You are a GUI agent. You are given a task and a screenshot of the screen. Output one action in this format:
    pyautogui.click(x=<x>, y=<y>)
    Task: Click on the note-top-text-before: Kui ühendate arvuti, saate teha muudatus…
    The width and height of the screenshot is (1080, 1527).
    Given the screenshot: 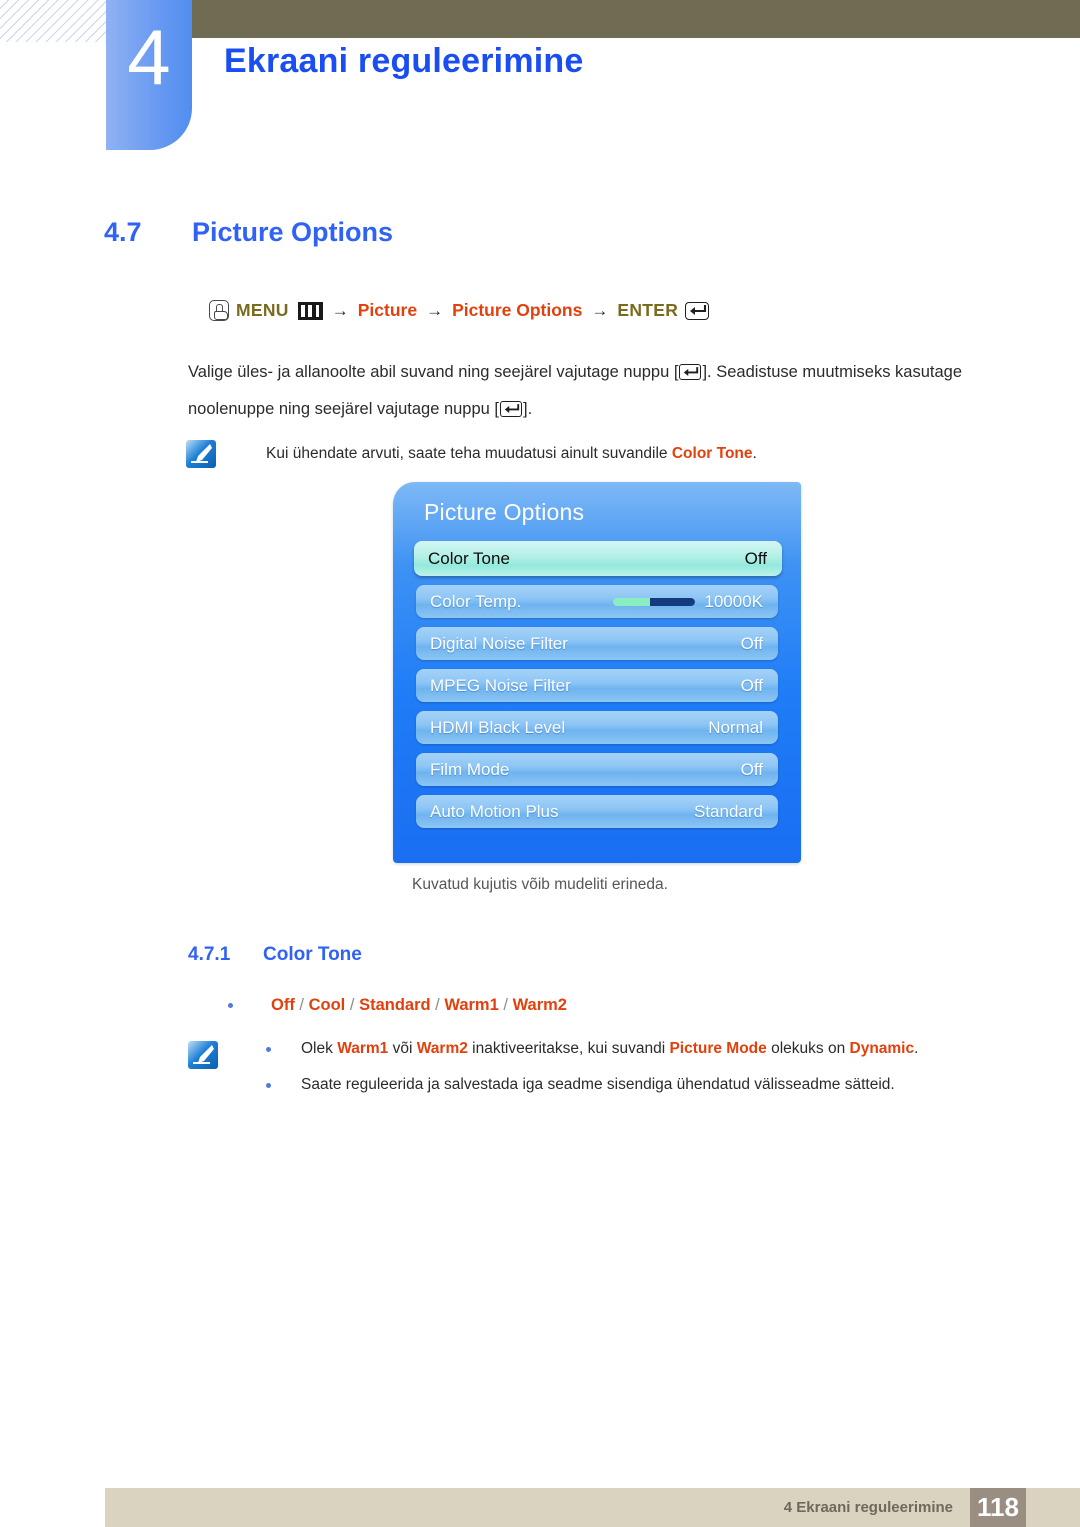 What is the action you would take?
    pyautogui.click(x=469, y=453)
    